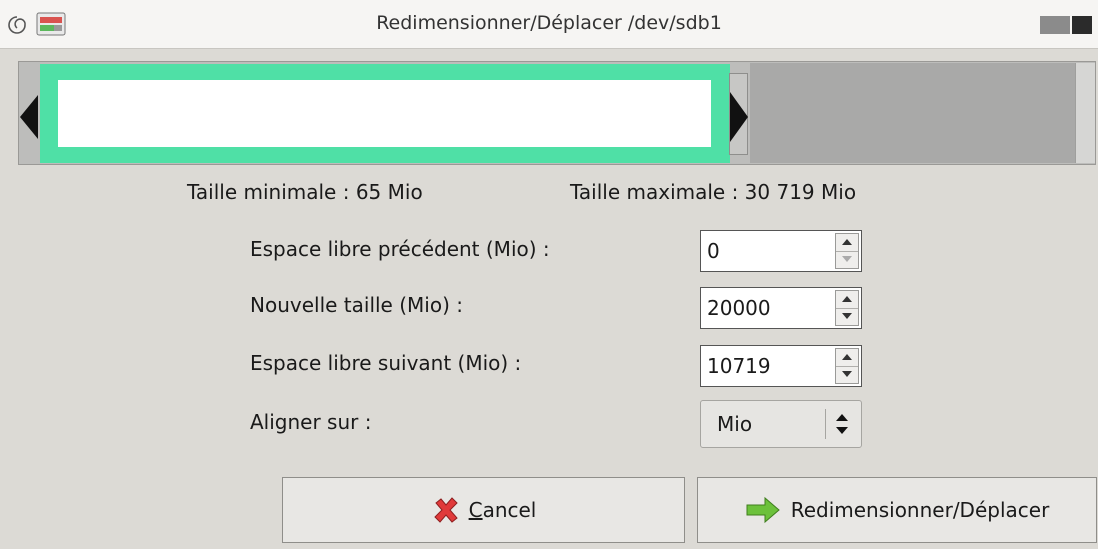  What do you see at coordinates (17, 25) in the screenshot?
I see `debian-swirl-icon` at bounding box center [17, 25].